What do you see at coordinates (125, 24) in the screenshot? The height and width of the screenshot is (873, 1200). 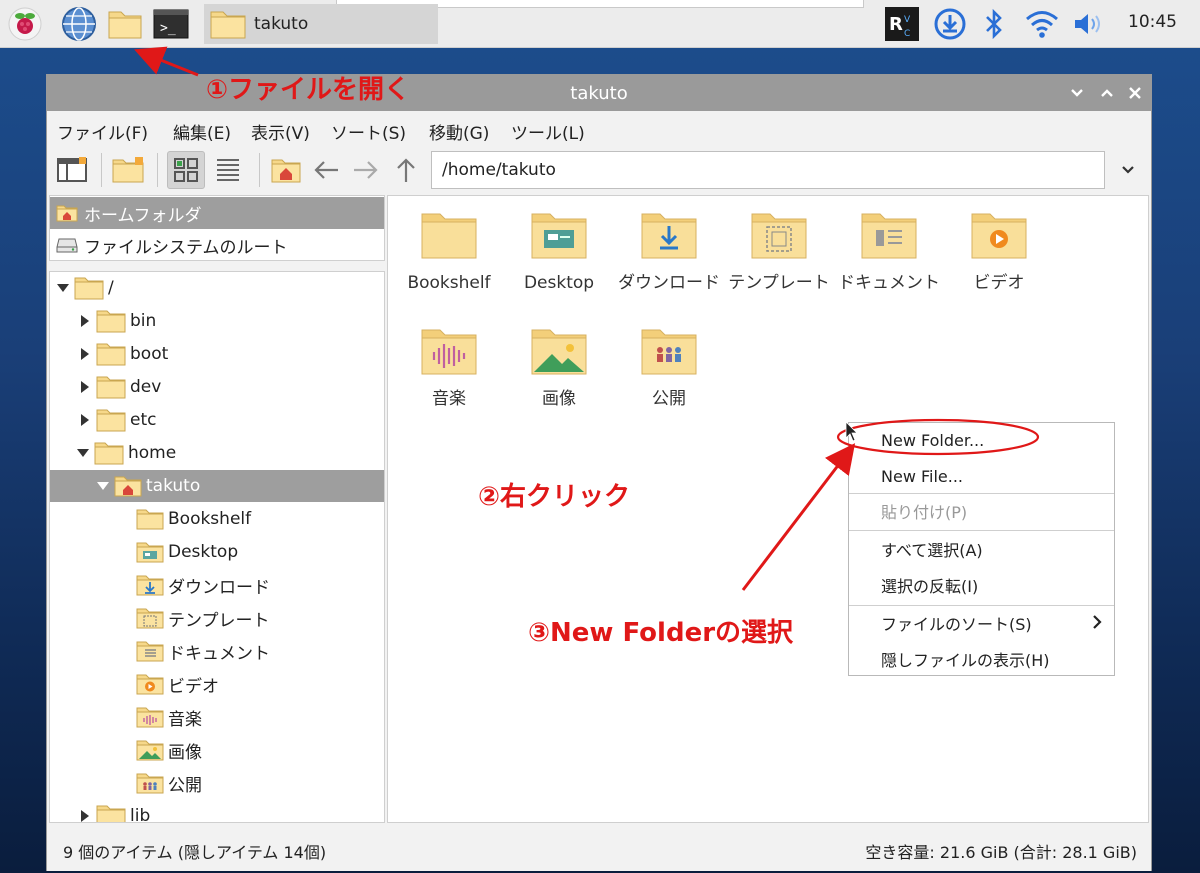 I see `file-manager-icon` at bounding box center [125, 24].